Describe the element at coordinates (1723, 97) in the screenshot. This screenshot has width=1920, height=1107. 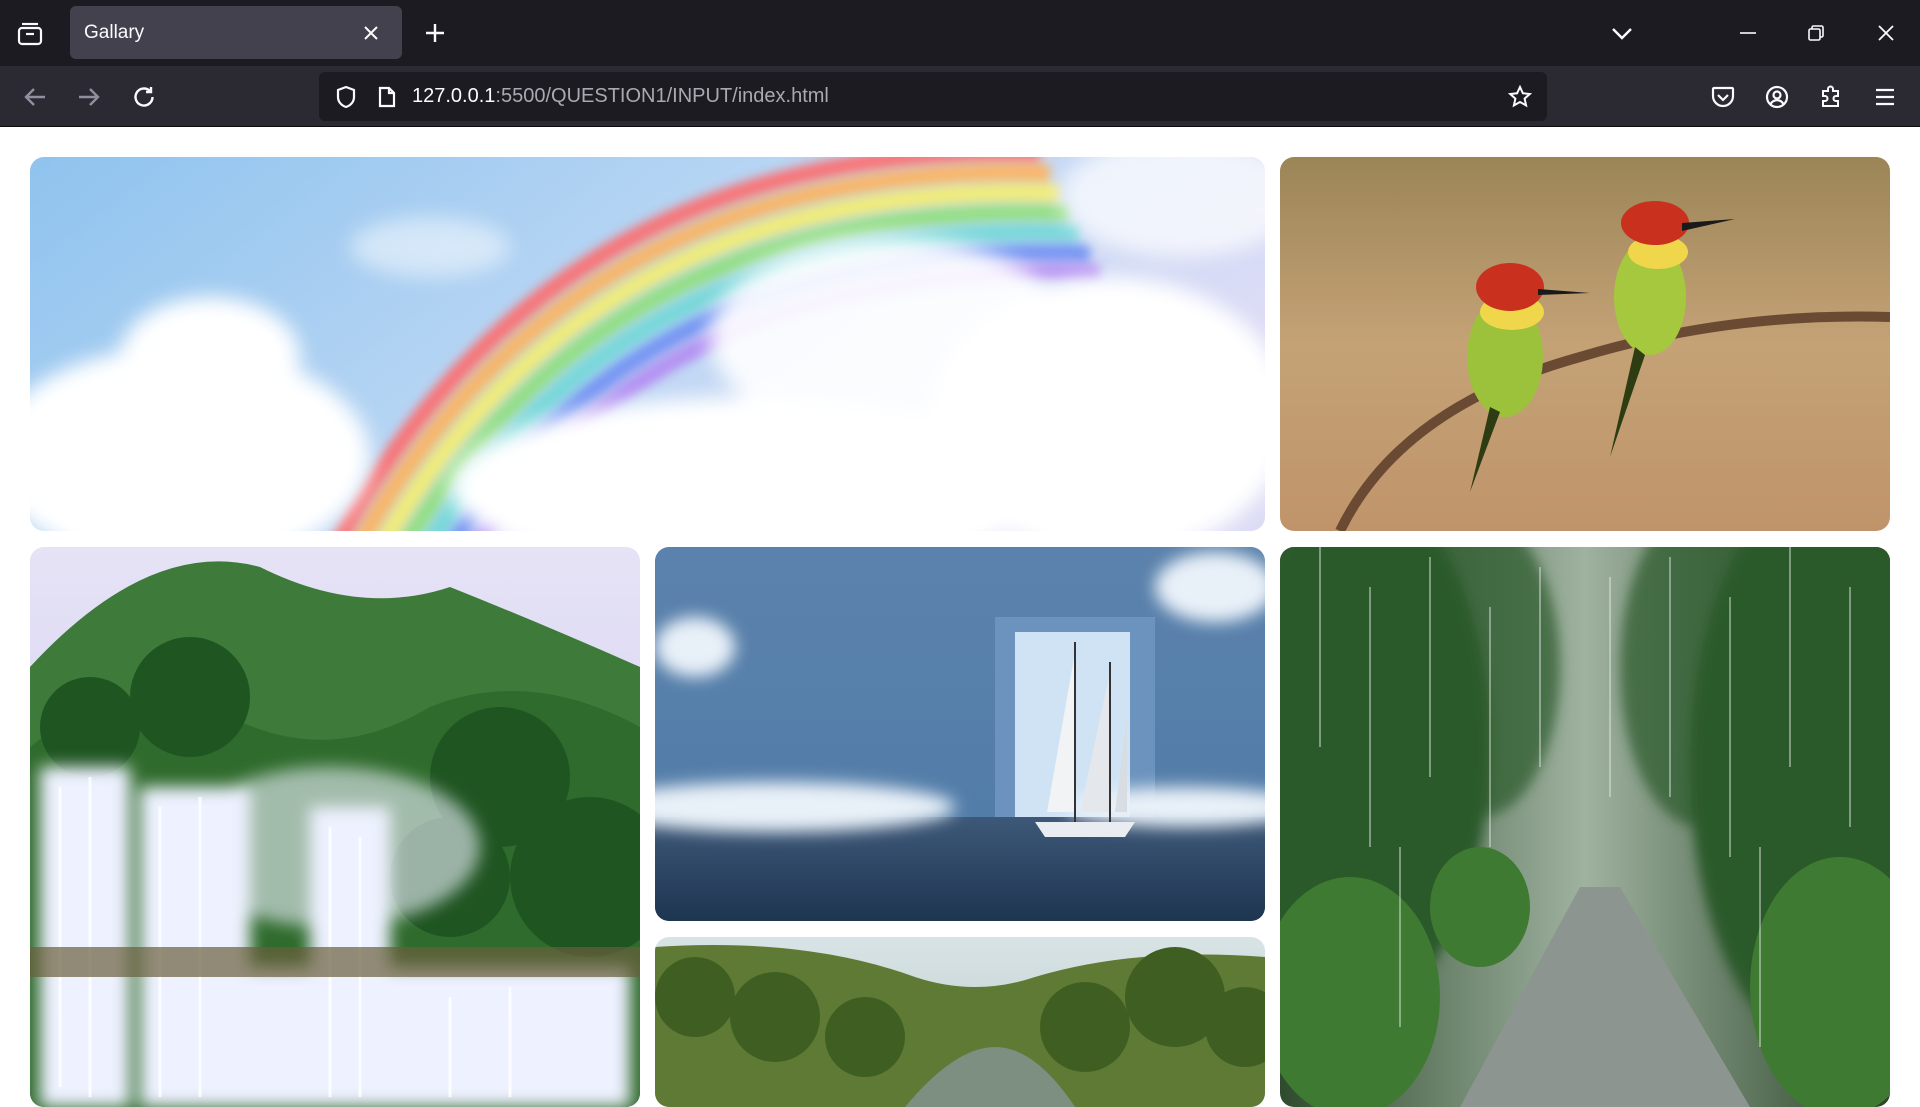
I see `pocket-icon` at that location.